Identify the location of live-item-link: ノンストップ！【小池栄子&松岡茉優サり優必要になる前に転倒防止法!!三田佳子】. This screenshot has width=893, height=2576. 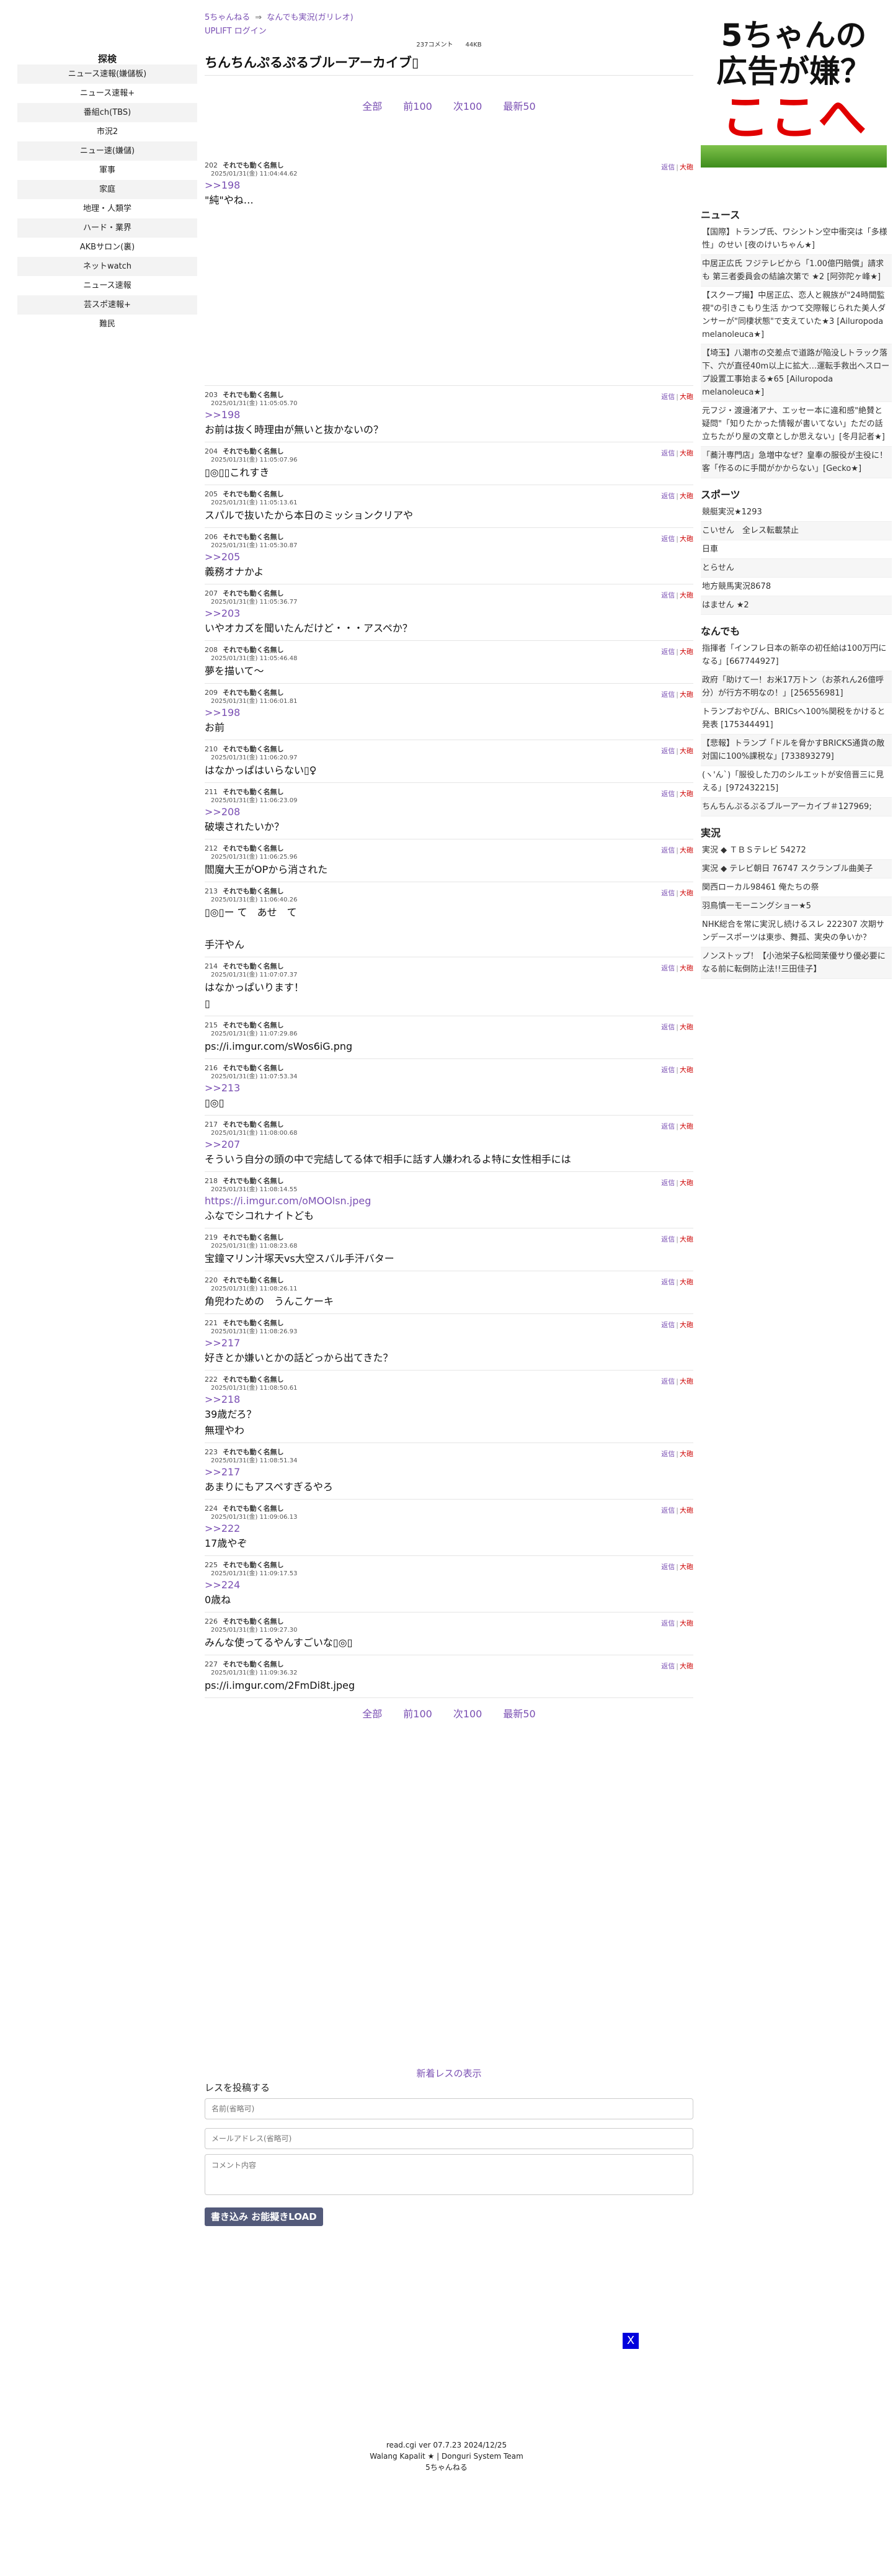
(796, 963).